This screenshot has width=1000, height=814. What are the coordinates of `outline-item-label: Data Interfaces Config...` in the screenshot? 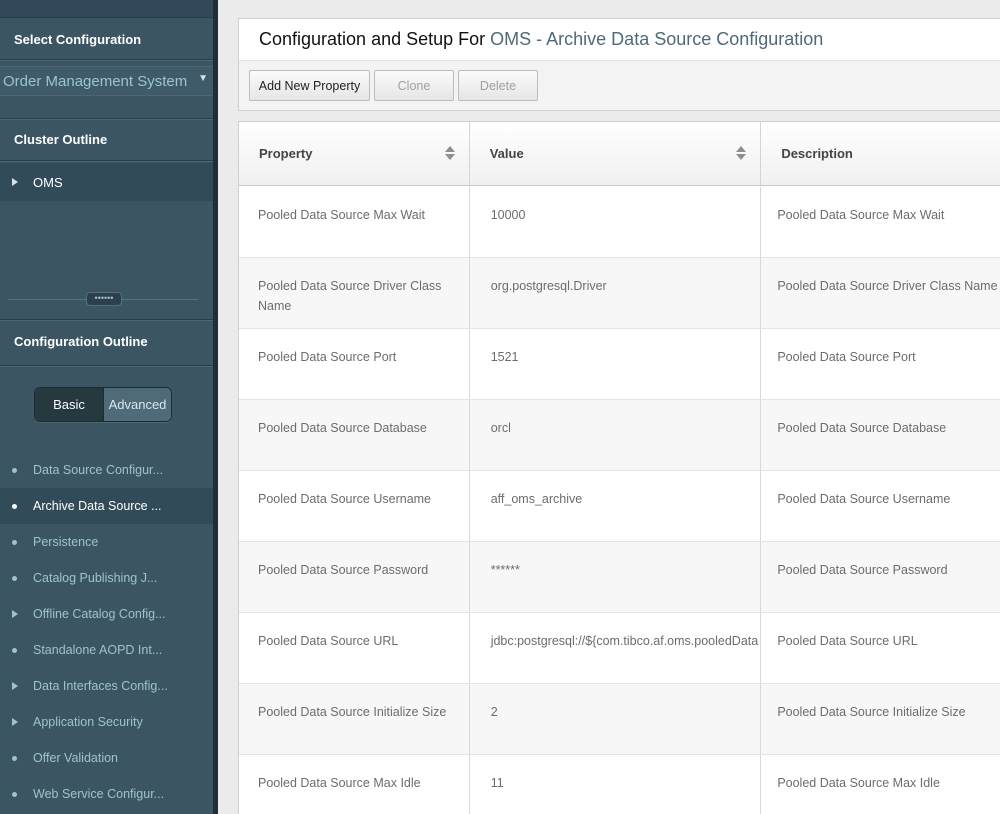 It's located at (100, 686).